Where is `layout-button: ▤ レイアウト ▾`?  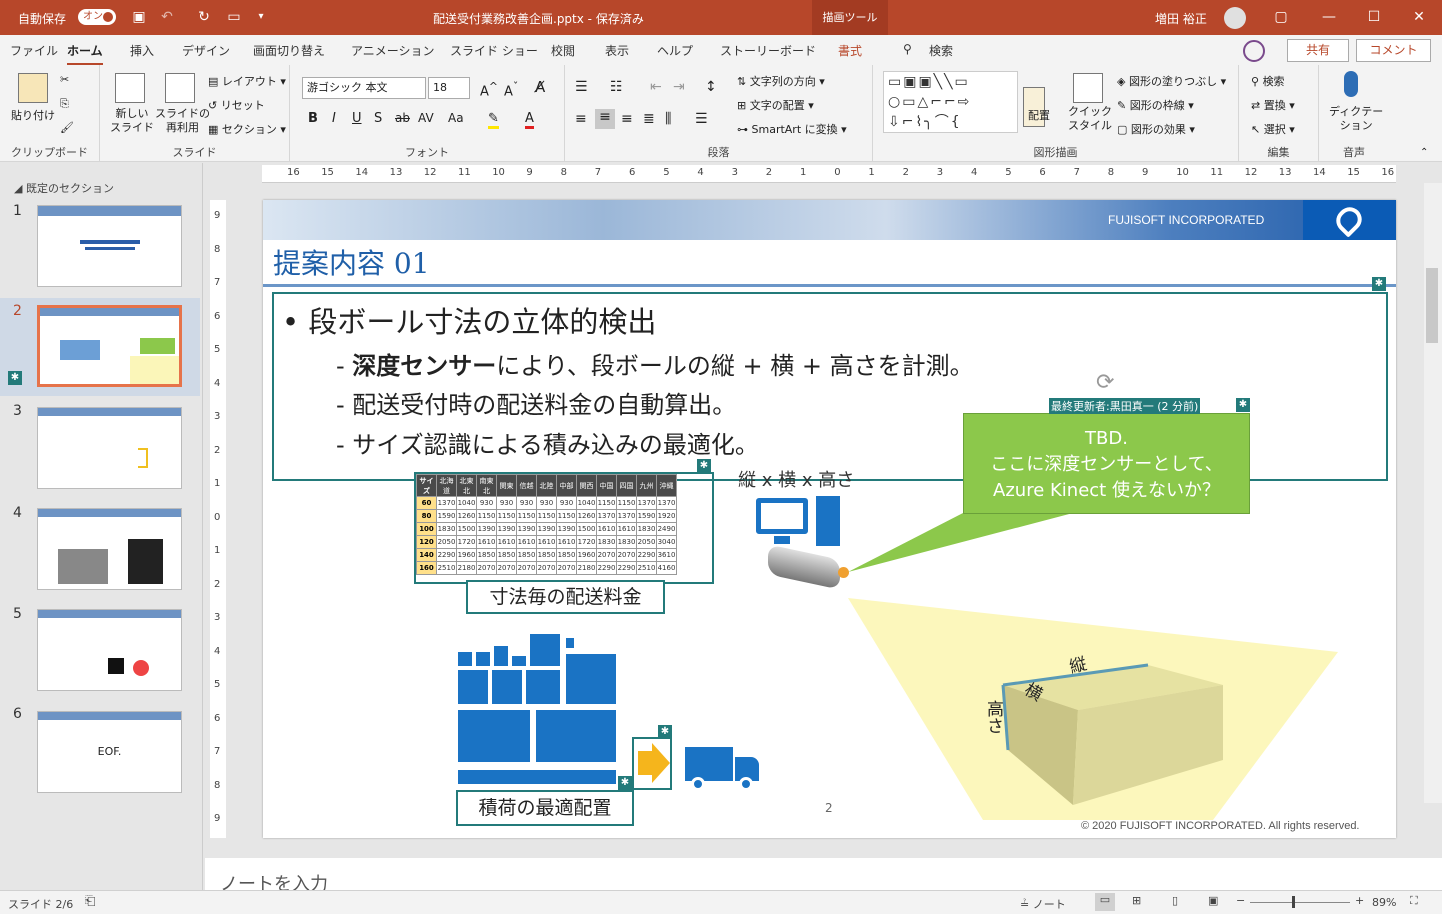 layout-button: ▤ レイアウト ▾ is located at coordinates (247, 81).